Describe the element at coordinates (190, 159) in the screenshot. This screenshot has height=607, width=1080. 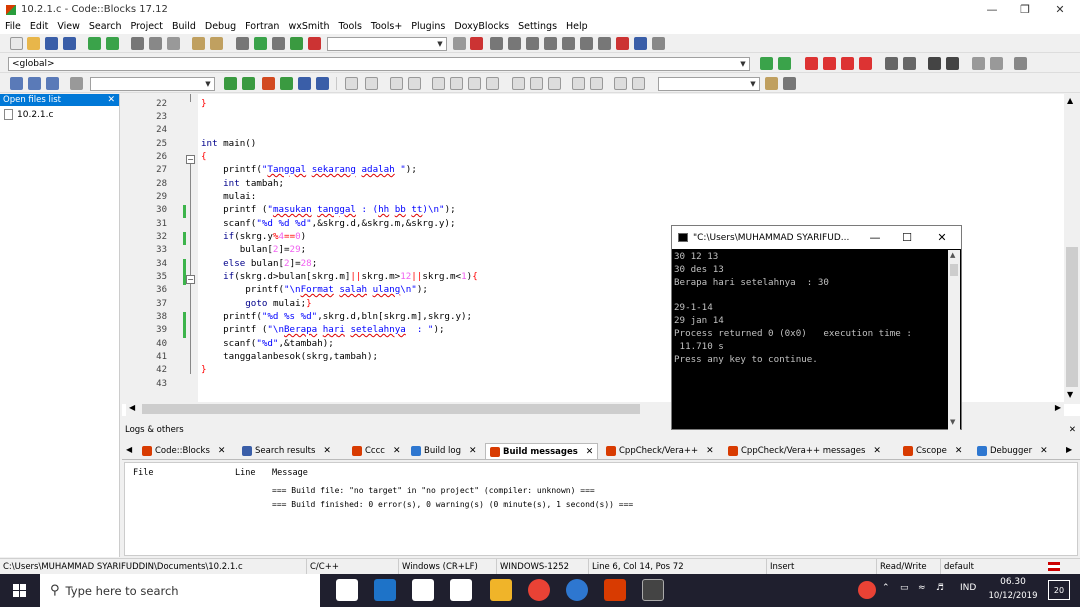
I see `fold-toggle-icon: −` at that location.